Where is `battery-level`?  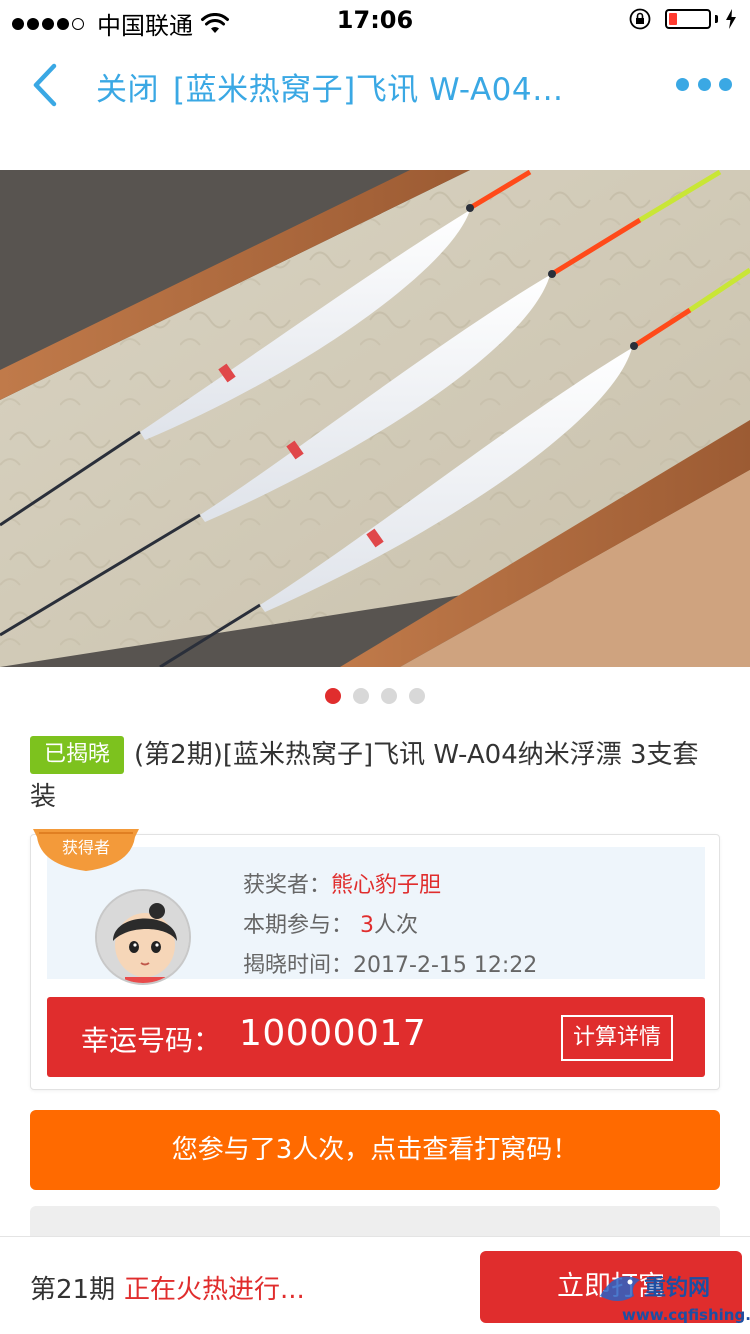 battery-level is located at coordinates (673, 19).